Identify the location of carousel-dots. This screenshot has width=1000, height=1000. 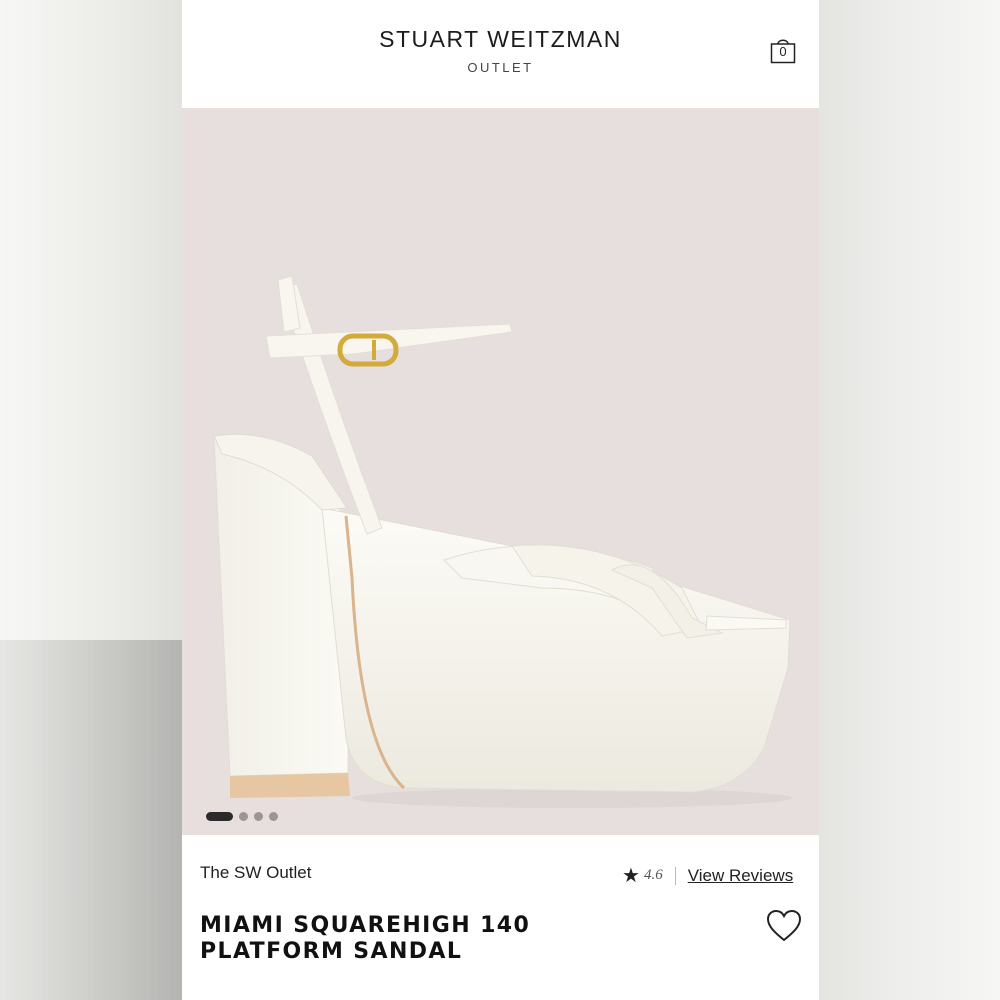
(242, 816).